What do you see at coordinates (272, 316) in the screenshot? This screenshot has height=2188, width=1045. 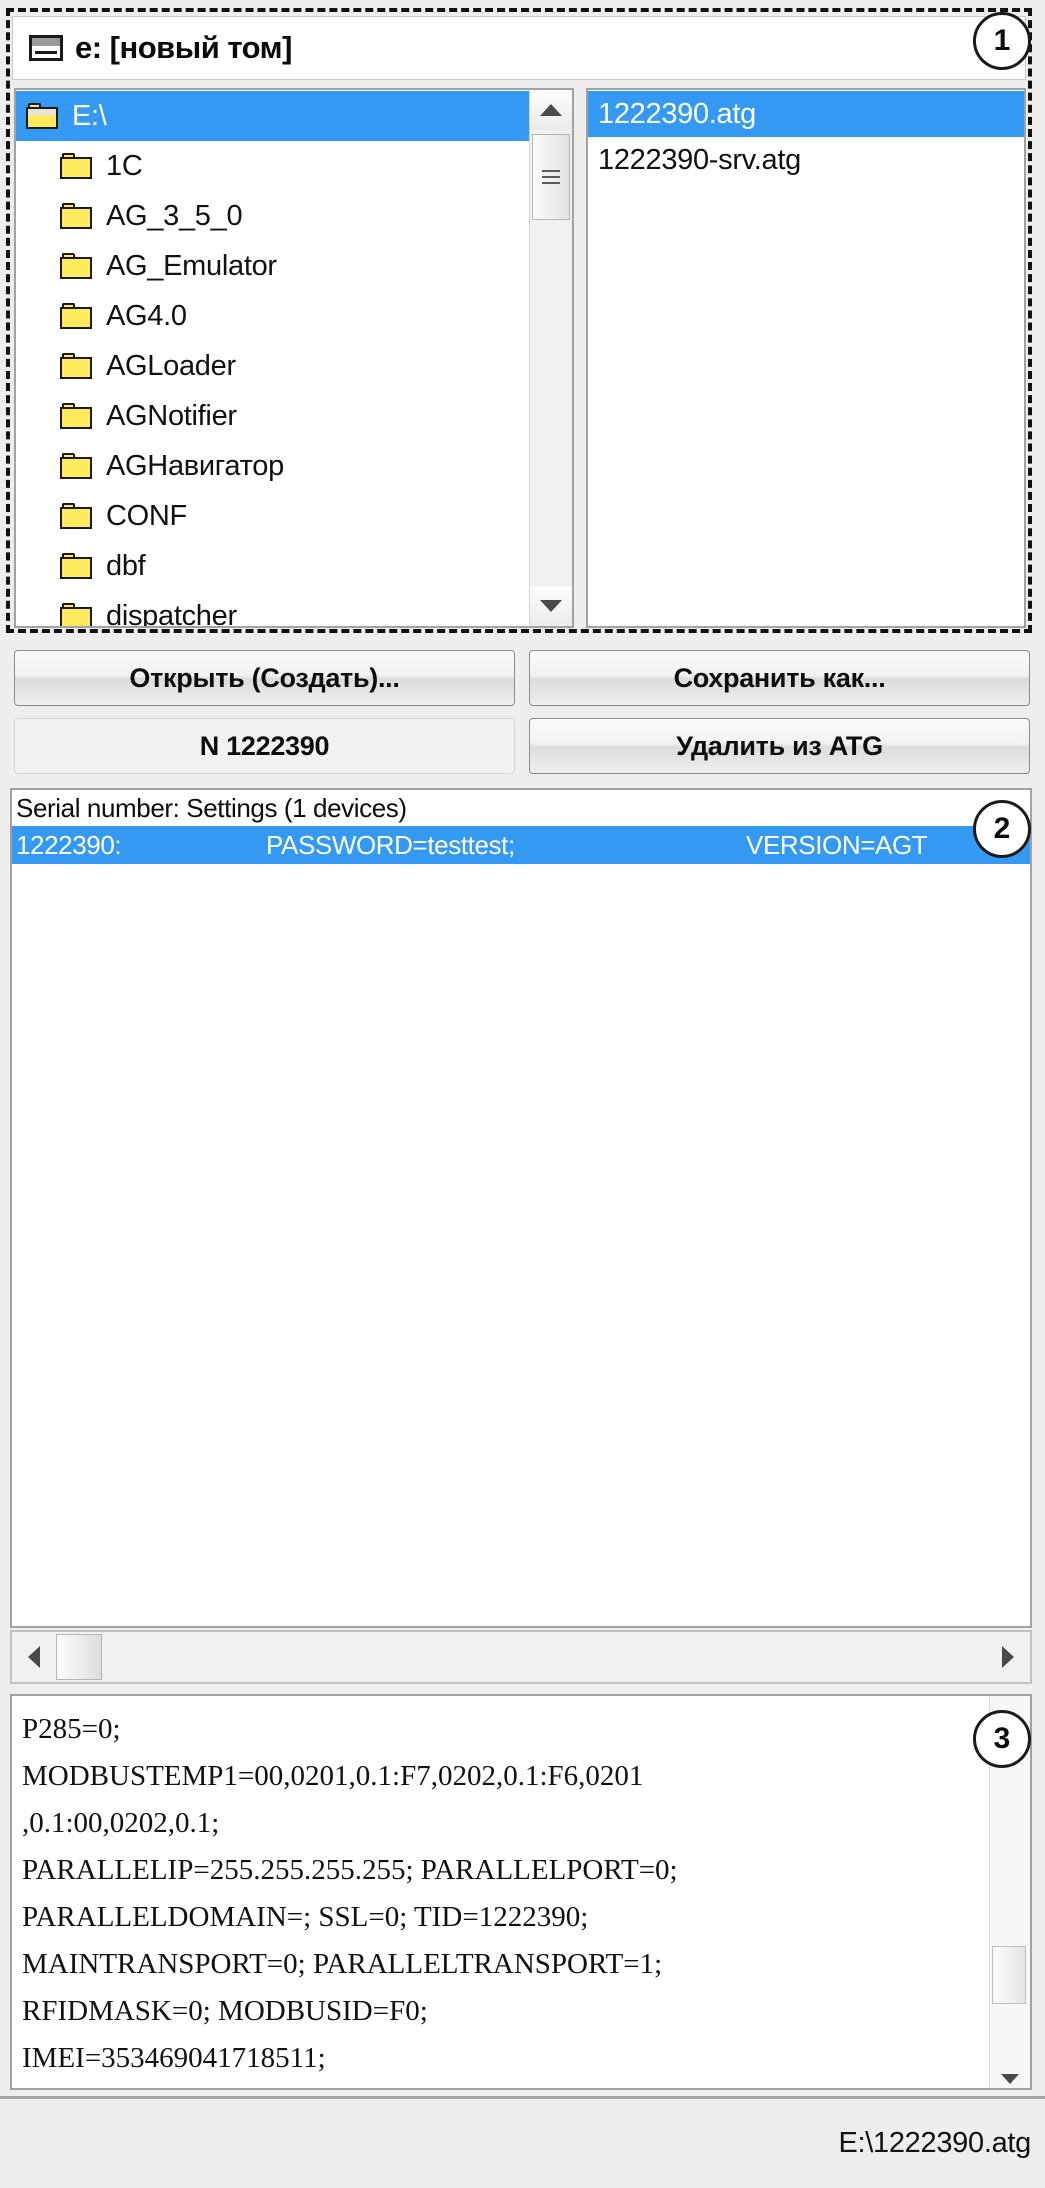 I see `tree-item: AG4.0` at bounding box center [272, 316].